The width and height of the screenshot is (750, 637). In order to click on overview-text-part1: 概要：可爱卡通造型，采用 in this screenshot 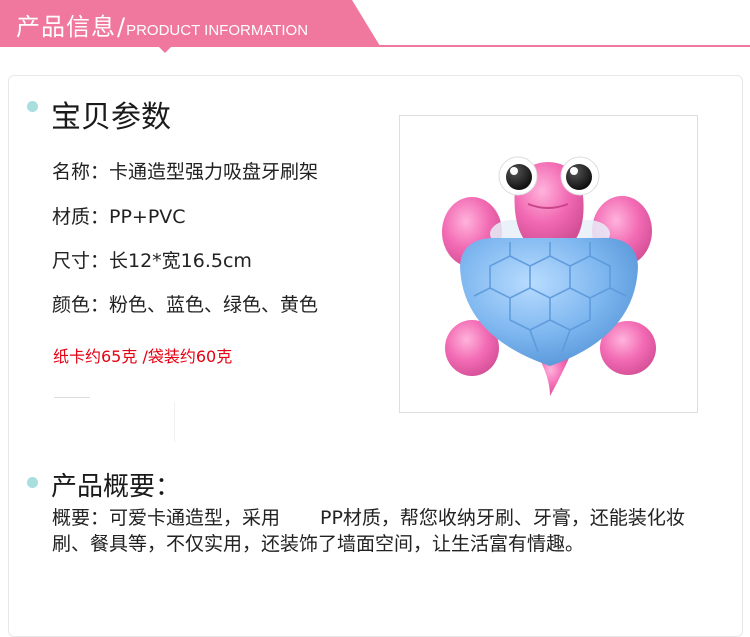, I will do `click(166, 518)`.